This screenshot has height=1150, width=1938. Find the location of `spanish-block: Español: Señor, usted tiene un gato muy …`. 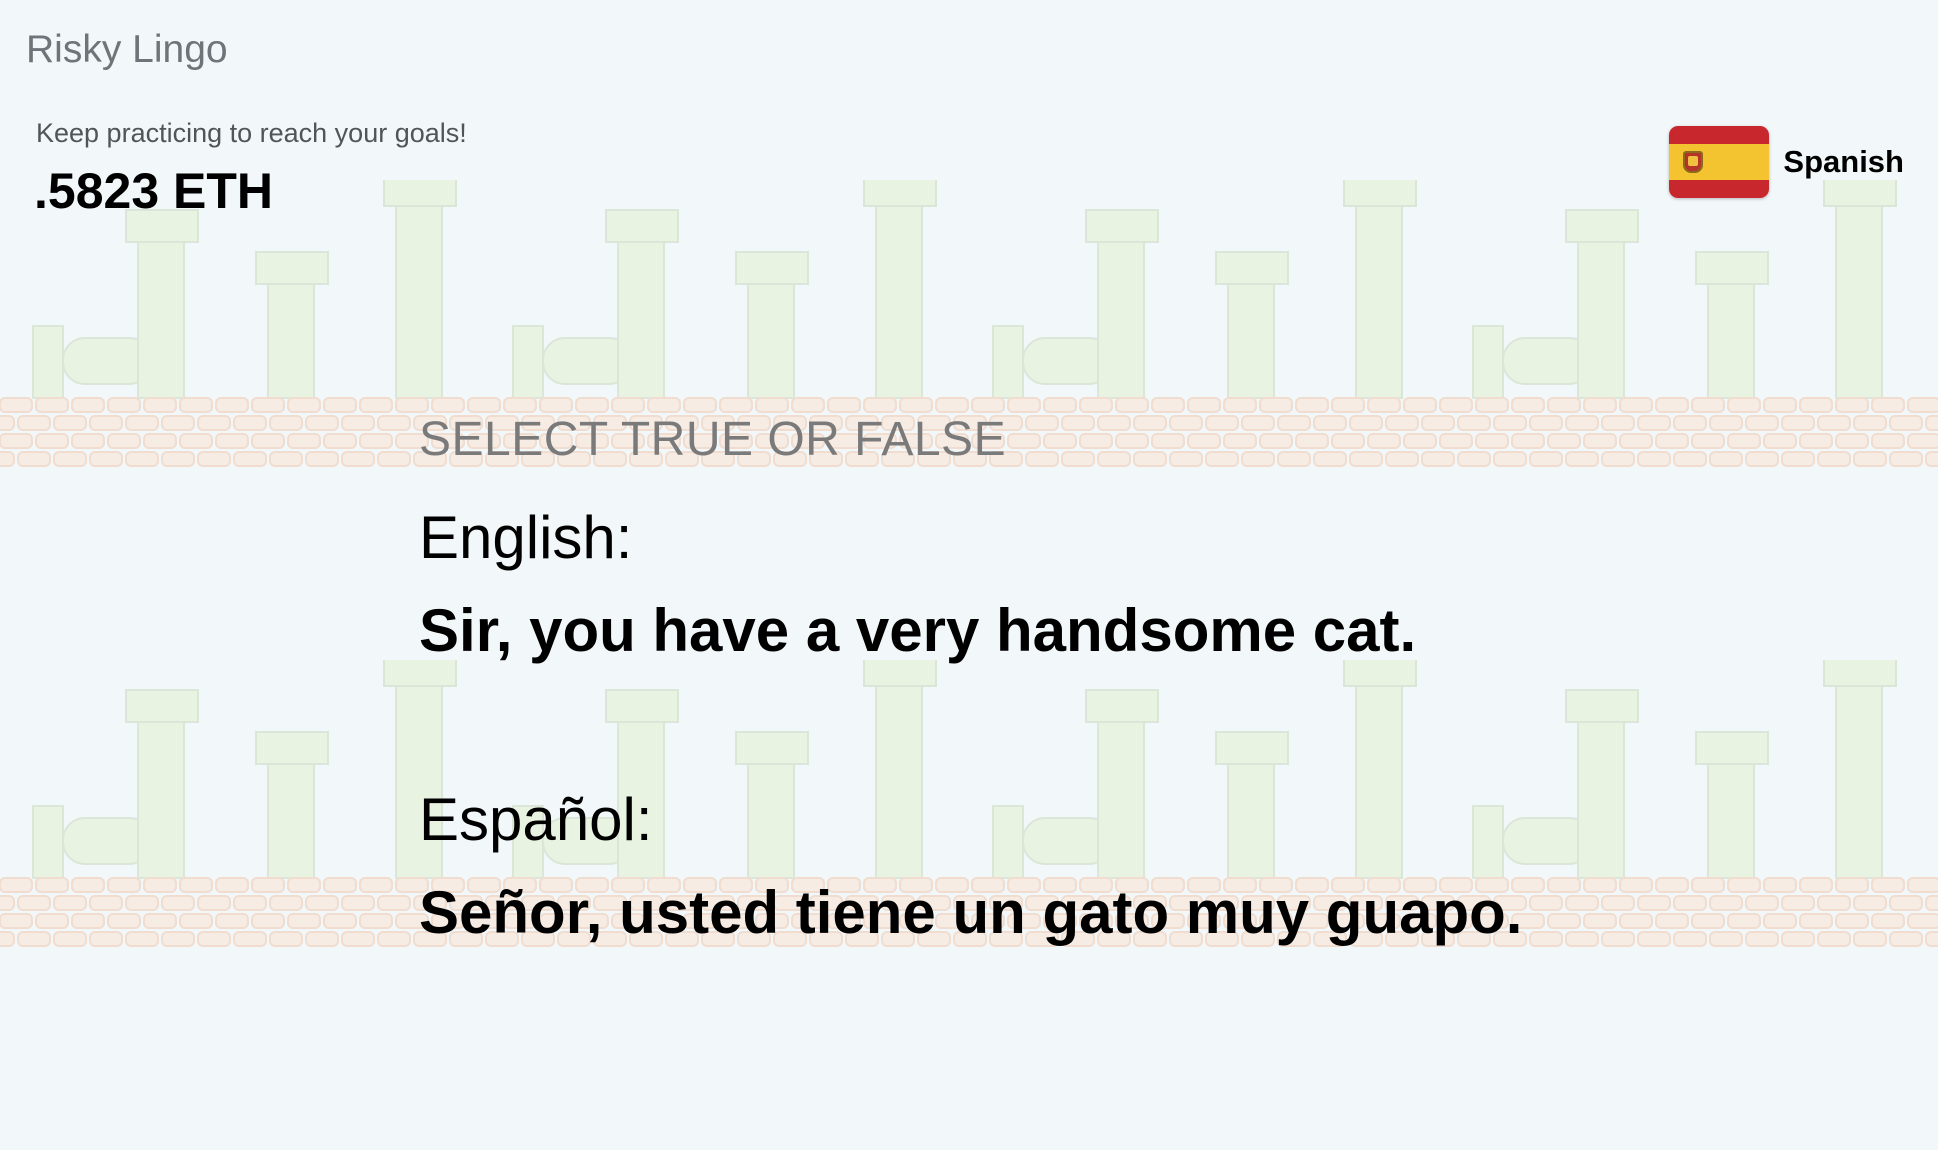

spanish-block: Español: Señor, usted tiene un gato muy … is located at coordinates (1069, 866).